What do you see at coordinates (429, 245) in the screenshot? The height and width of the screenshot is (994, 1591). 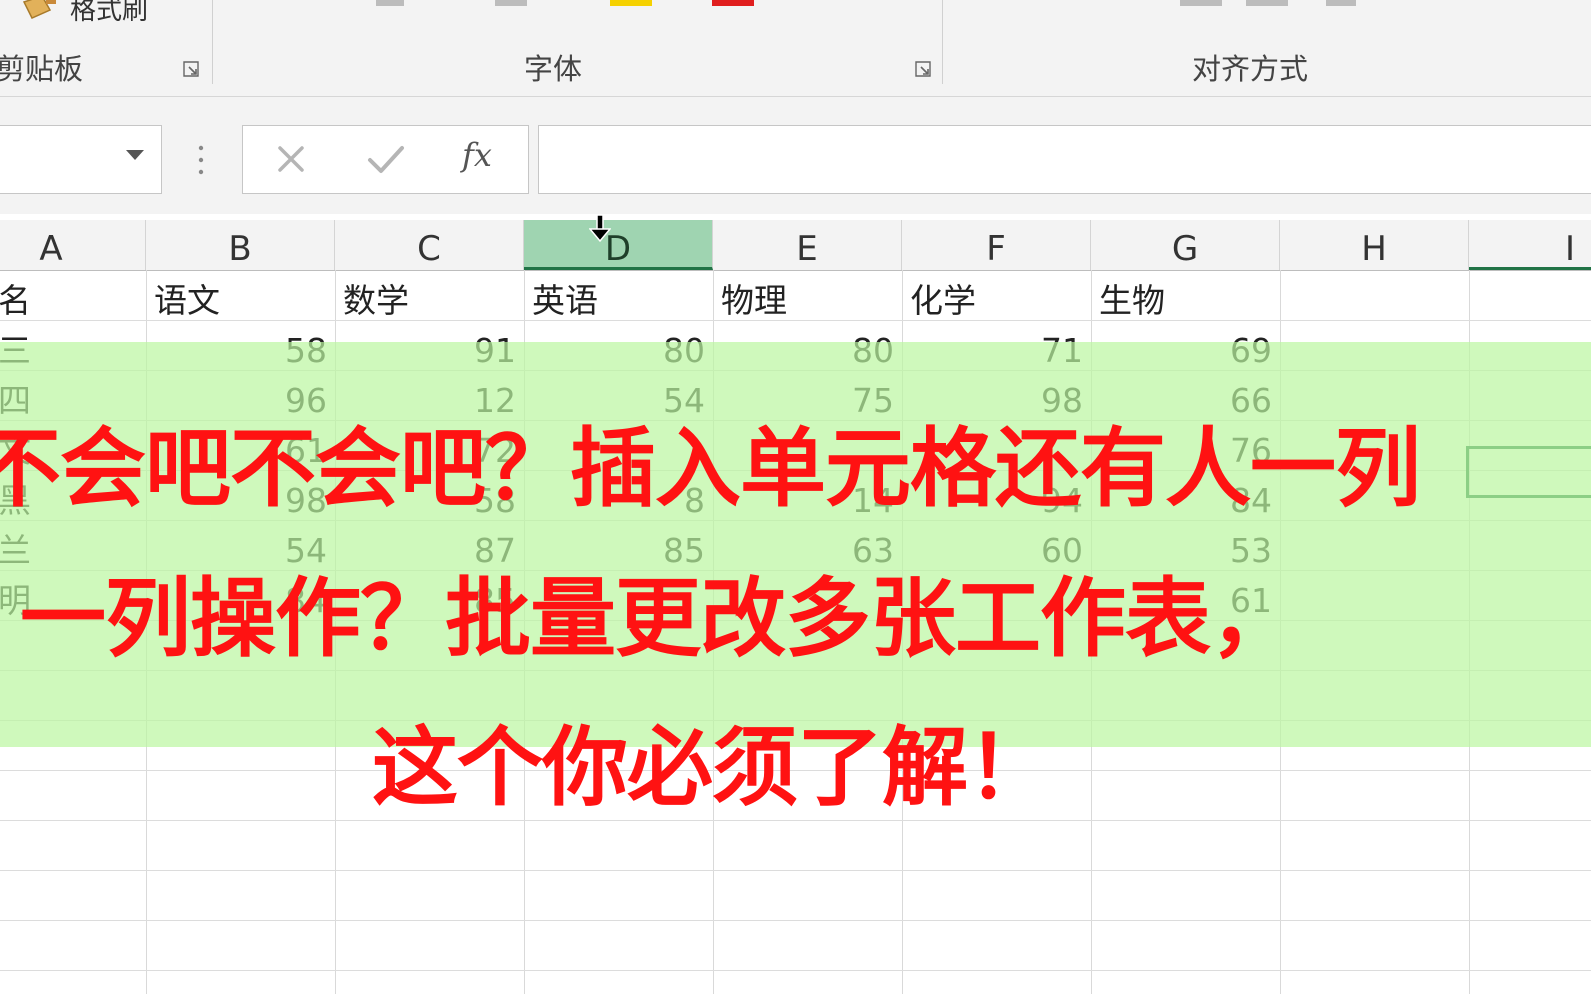 I see `column-header-c: C` at bounding box center [429, 245].